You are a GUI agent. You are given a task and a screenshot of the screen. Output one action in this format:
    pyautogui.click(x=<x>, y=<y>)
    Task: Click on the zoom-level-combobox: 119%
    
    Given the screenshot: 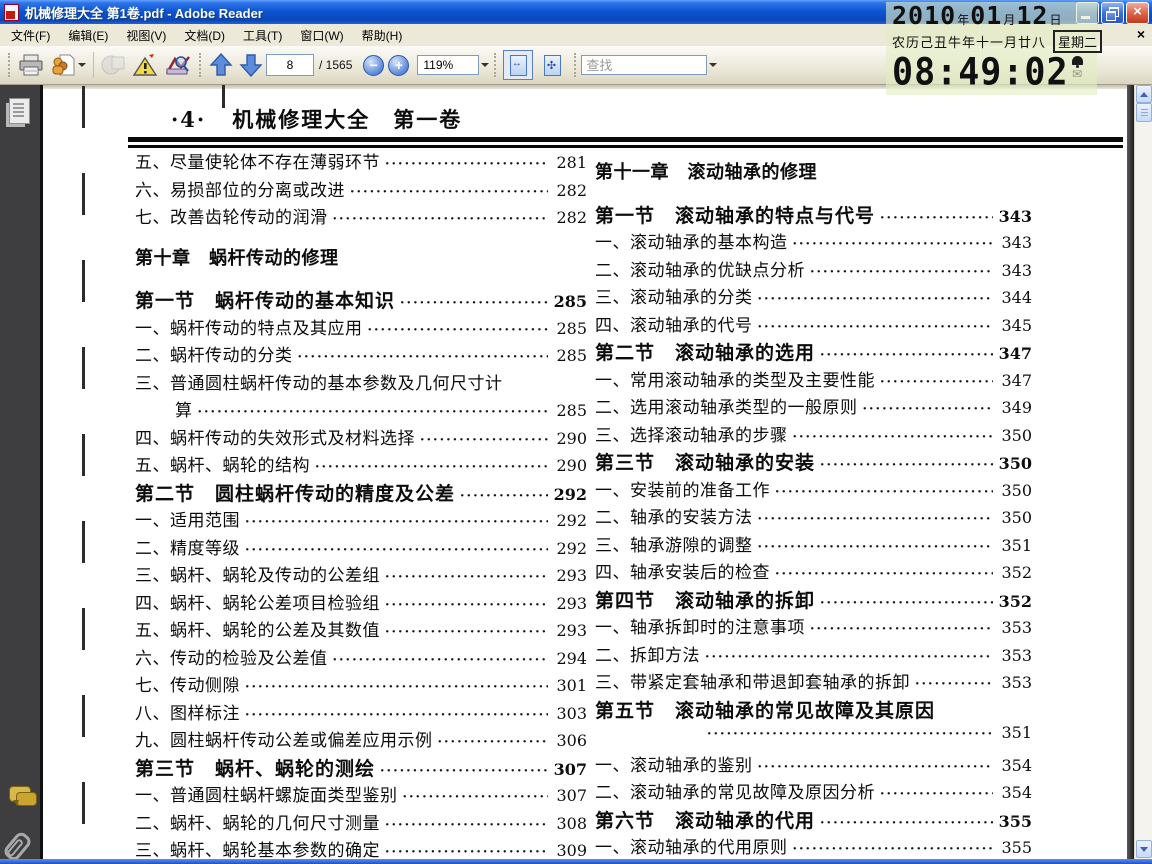 What is the action you would take?
    pyautogui.click(x=448, y=65)
    